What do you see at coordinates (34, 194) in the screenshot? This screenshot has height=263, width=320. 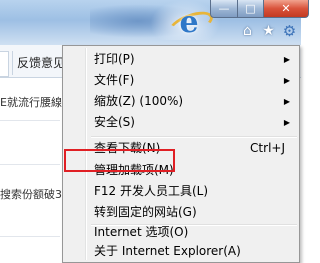 I see `page-text-line: 搜索份额破30` at bounding box center [34, 194].